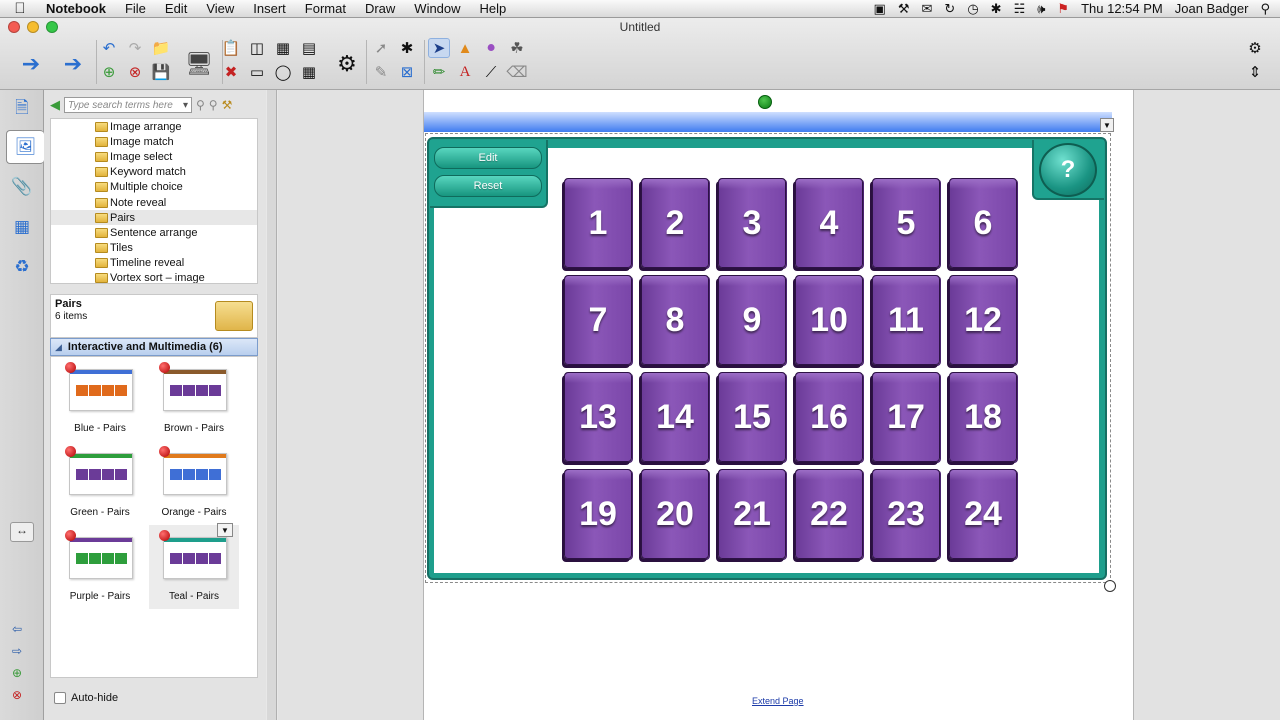  Describe the element at coordinates (1265, 9) in the screenshot. I see `spotlight-icon: ⚲` at that location.